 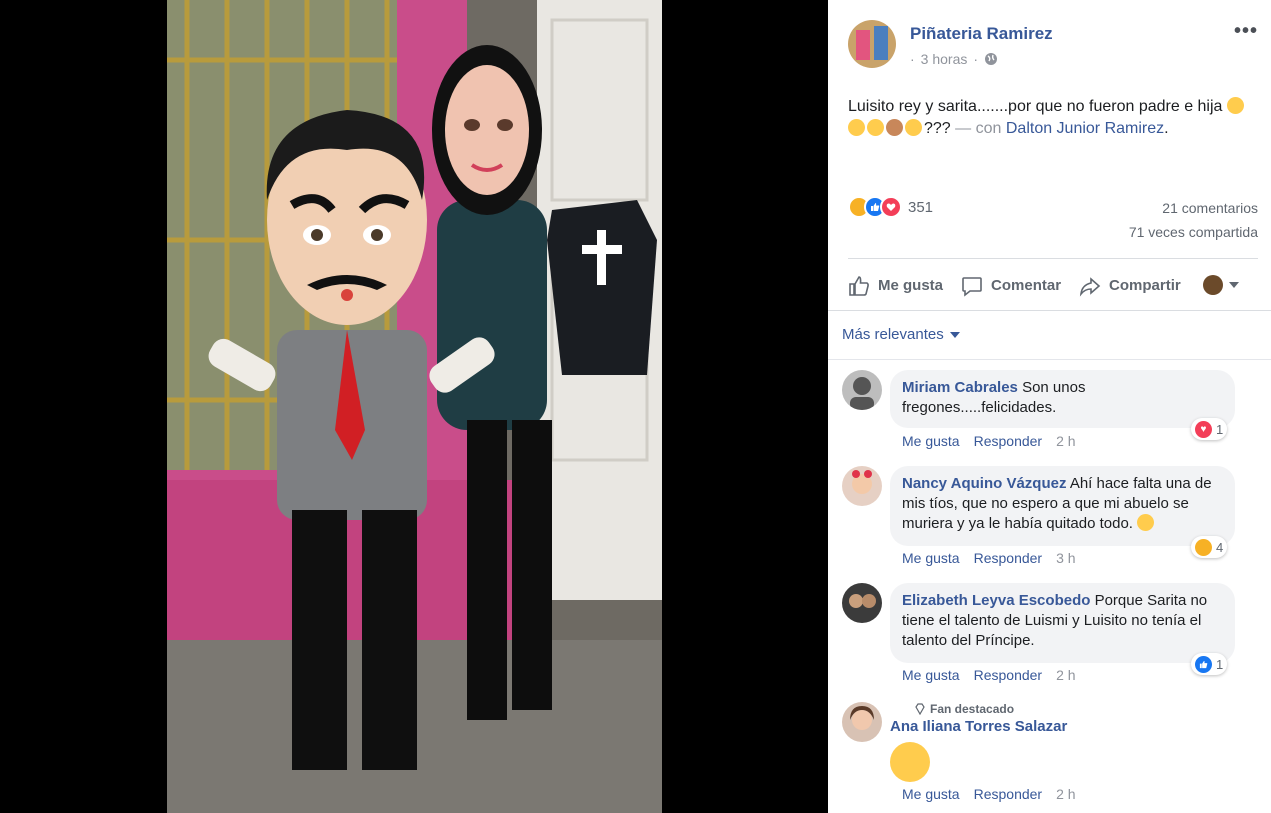 What do you see at coordinates (872, 44) in the screenshot?
I see `page-avatar` at bounding box center [872, 44].